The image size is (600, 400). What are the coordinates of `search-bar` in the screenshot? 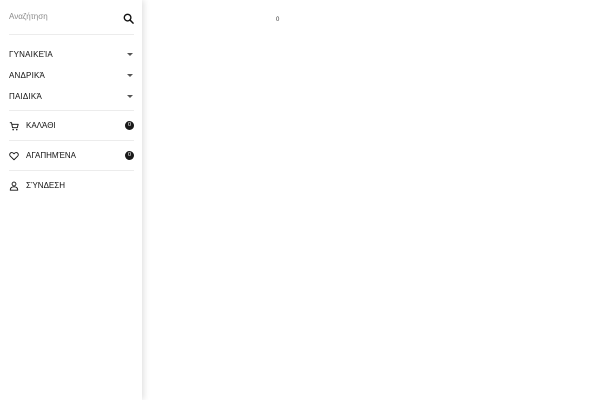 It's located at (71, 17).